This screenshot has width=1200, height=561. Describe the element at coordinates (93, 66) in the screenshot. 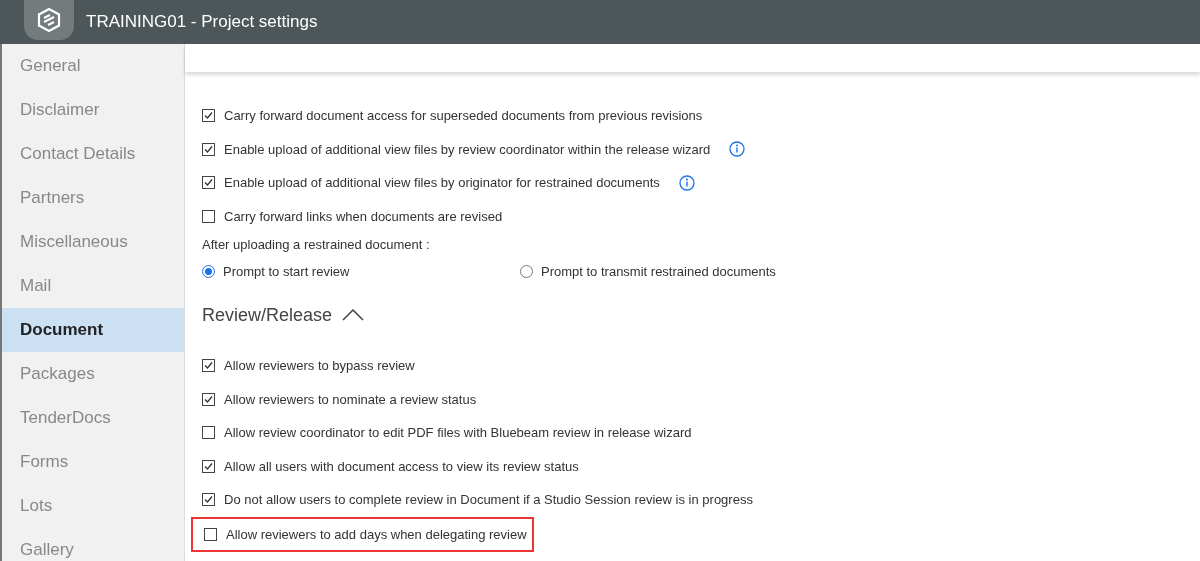

I see `sidebar-item: General` at that location.